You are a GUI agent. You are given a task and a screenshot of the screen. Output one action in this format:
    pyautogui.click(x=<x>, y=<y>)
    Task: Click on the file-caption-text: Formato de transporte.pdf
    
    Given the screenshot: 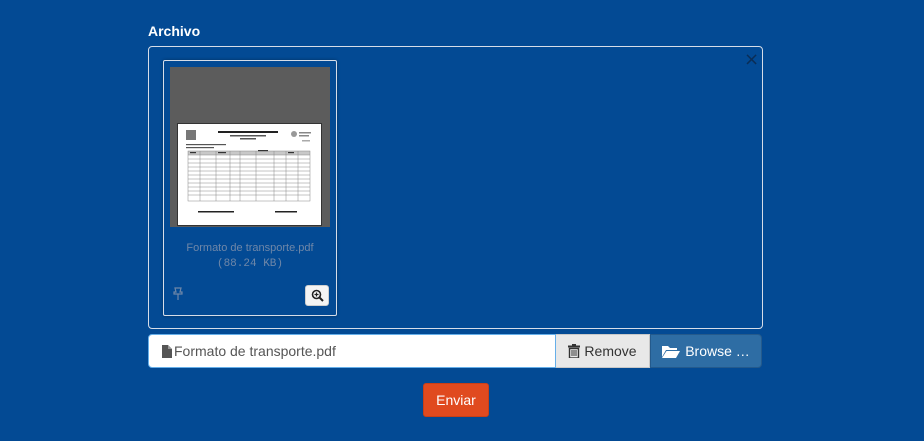 What is the action you would take?
    pyautogui.click(x=255, y=351)
    